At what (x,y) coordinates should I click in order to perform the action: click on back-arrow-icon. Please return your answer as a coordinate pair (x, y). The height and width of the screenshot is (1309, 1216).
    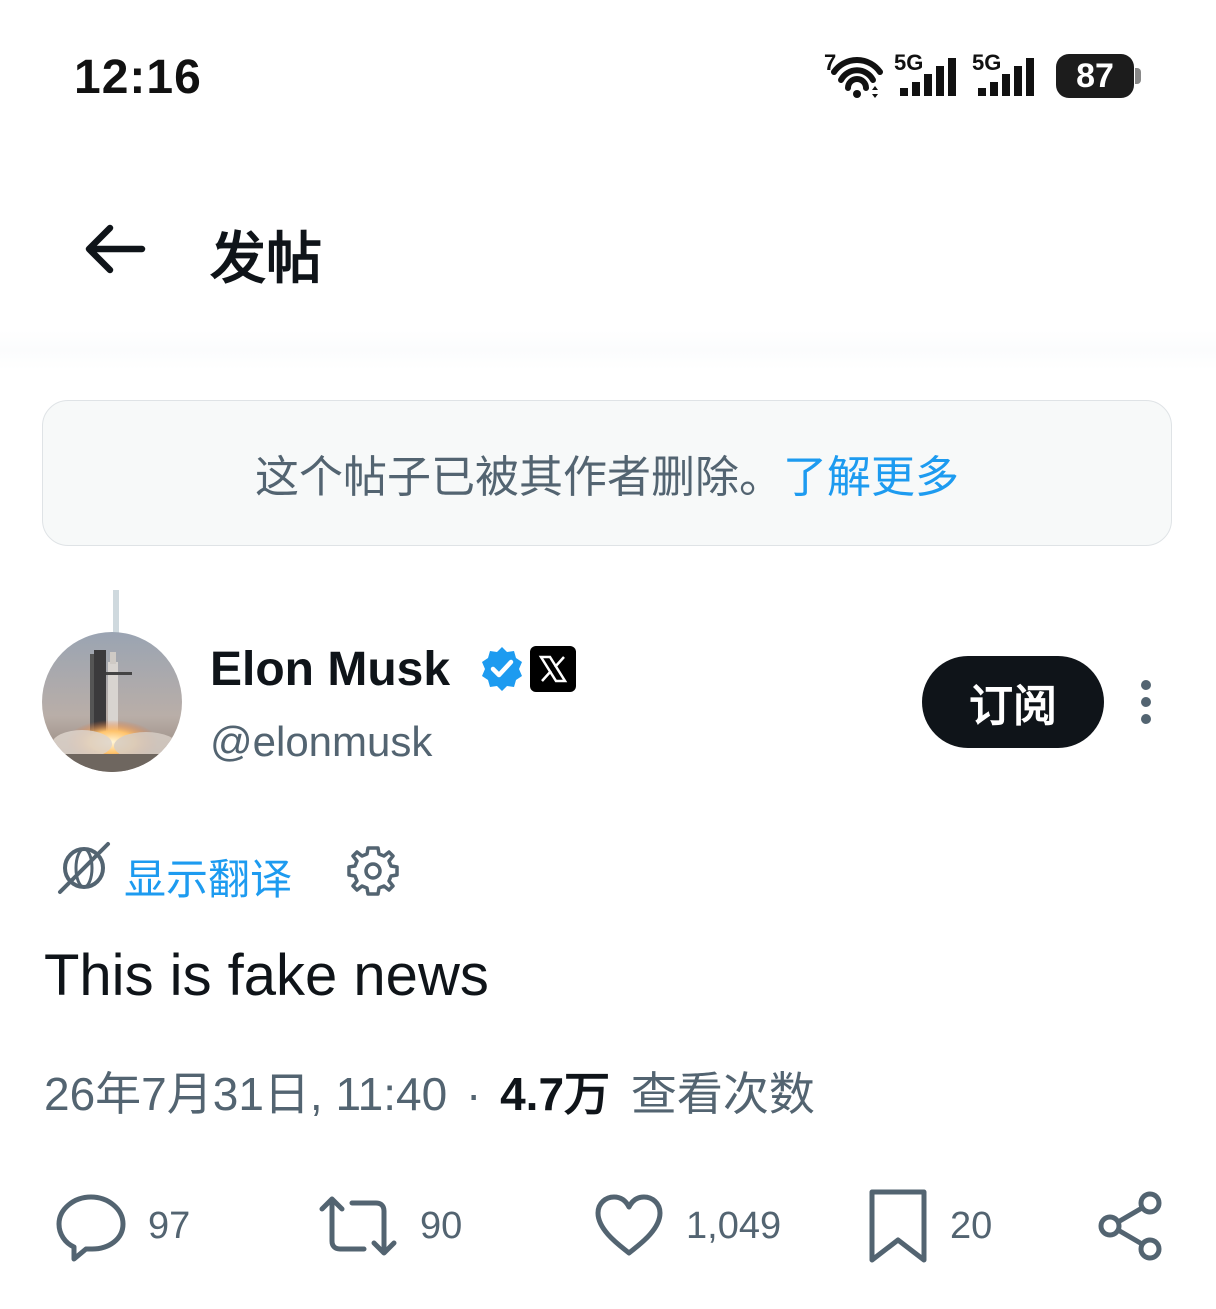
    Looking at the image, I should click on (115, 249).